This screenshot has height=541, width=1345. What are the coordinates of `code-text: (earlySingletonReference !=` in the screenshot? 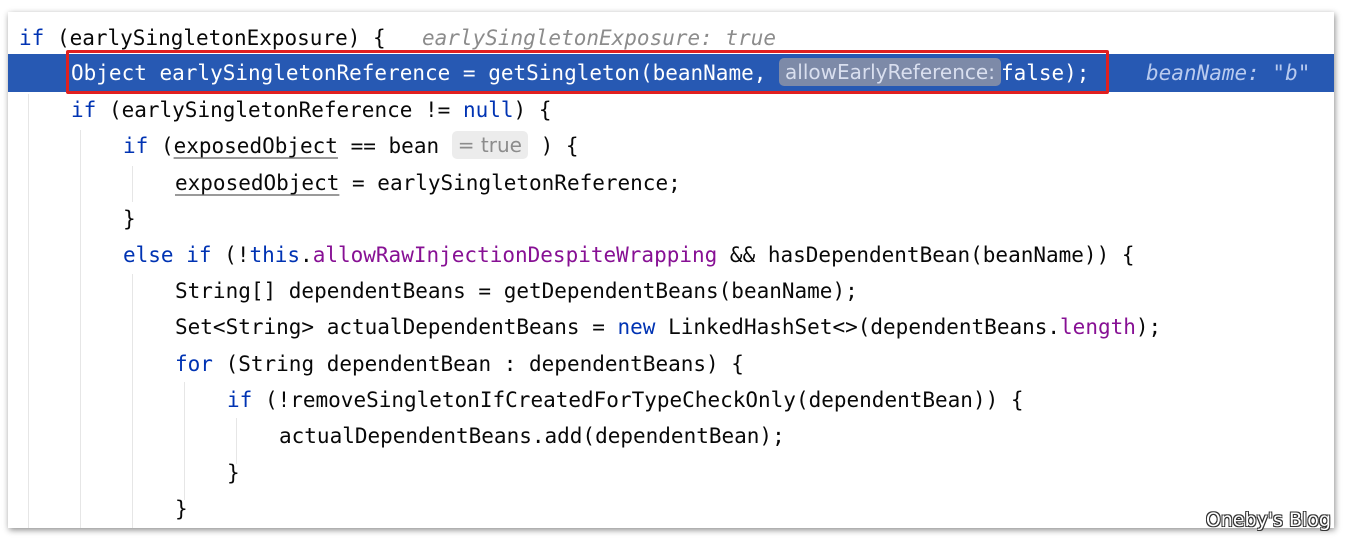 It's located at (279, 110).